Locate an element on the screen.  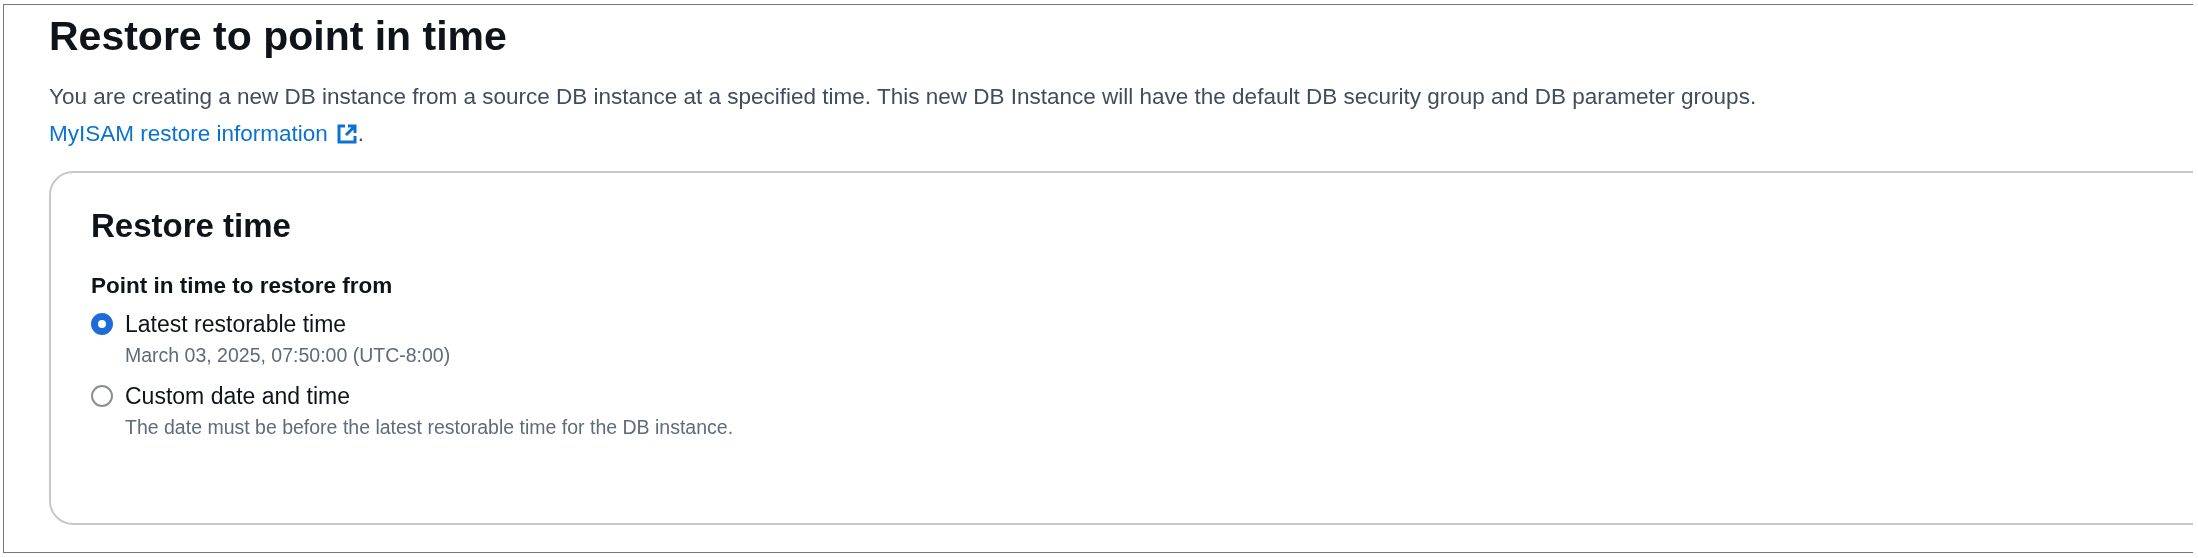
option-label: Latest restorable time is located at coordinates (288, 324).